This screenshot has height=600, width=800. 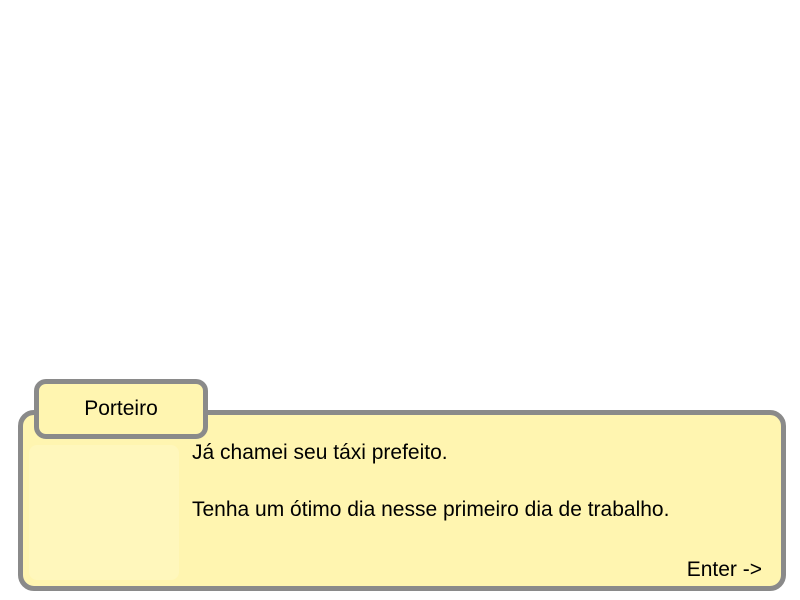 What do you see at coordinates (320, 452) in the screenshot?
I see `dialog-line-1: Já chamei seu táxi prefeito.` at bounding box center [320, 452].